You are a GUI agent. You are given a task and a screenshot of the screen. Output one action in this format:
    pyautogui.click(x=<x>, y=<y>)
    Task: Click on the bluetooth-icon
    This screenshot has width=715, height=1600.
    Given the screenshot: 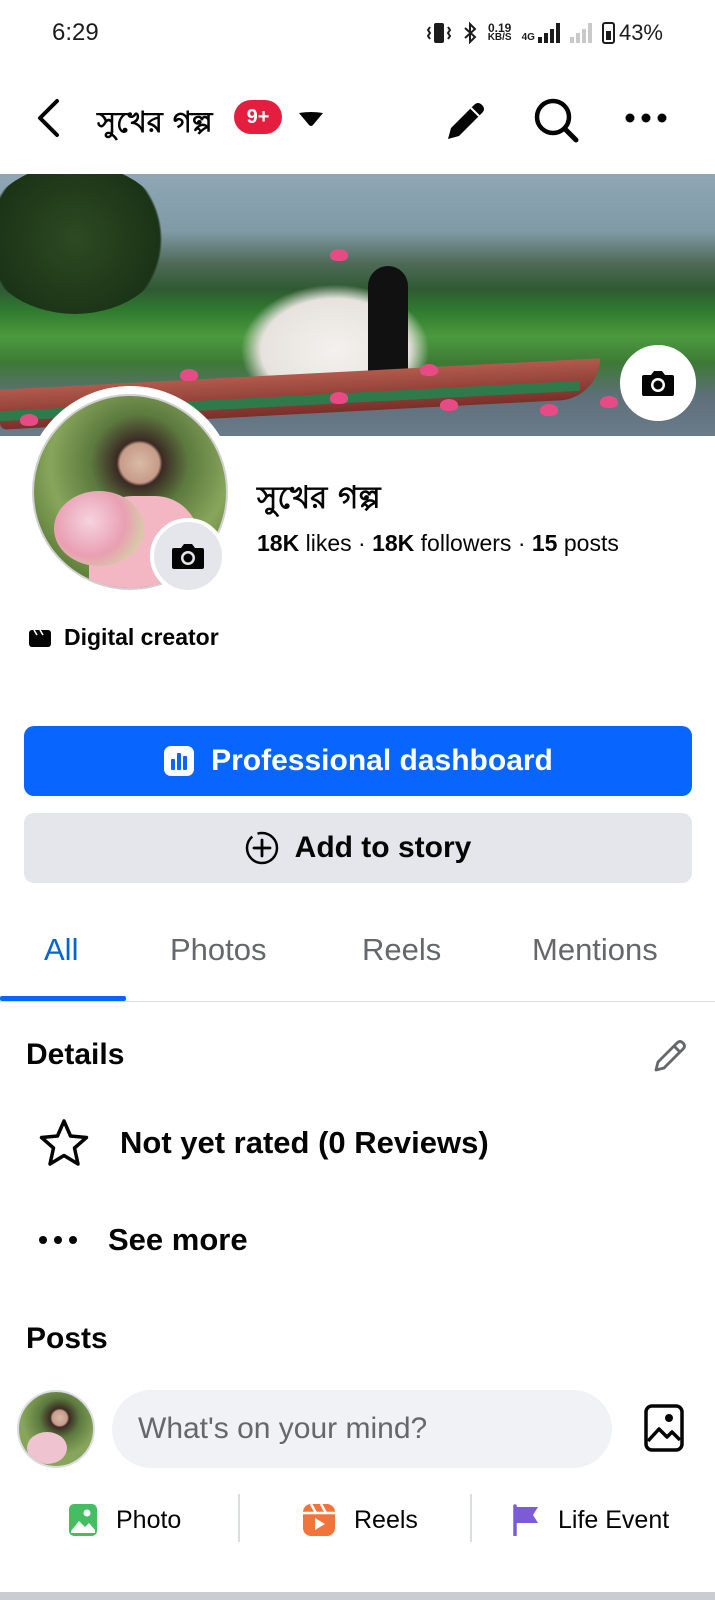 What is the action you would take?
    pyautogui.click(x=470, y=33)
    